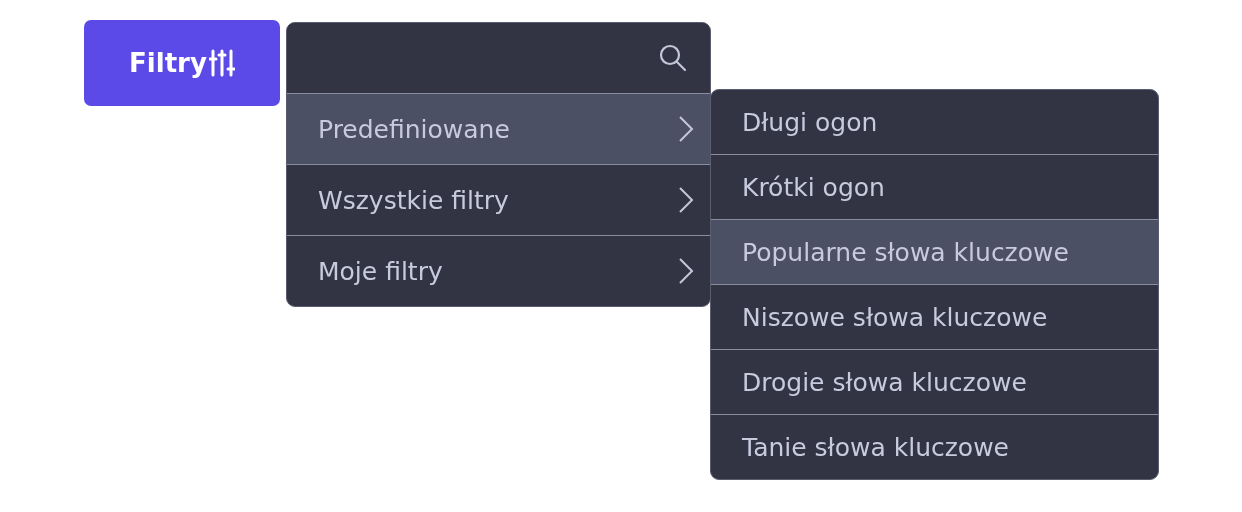  Describe the element at coordinates (182, 63) in the screenshot. I see `filter-button: Filtry` at that location.